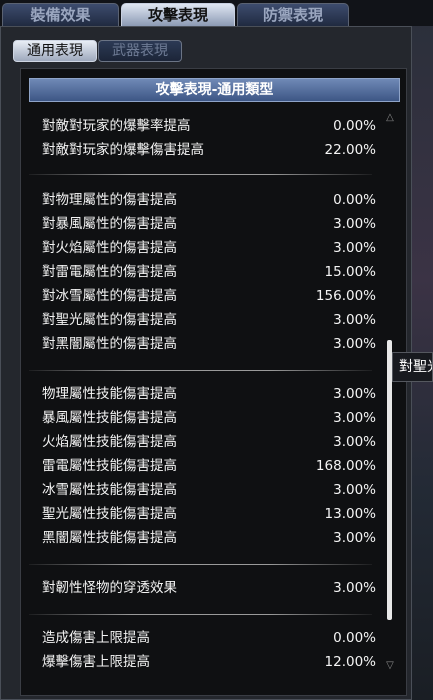 This screenshot has height=700, width=433. I want to click on stat-label: 雷電屬性技能傷害提高, so click(109, 466).